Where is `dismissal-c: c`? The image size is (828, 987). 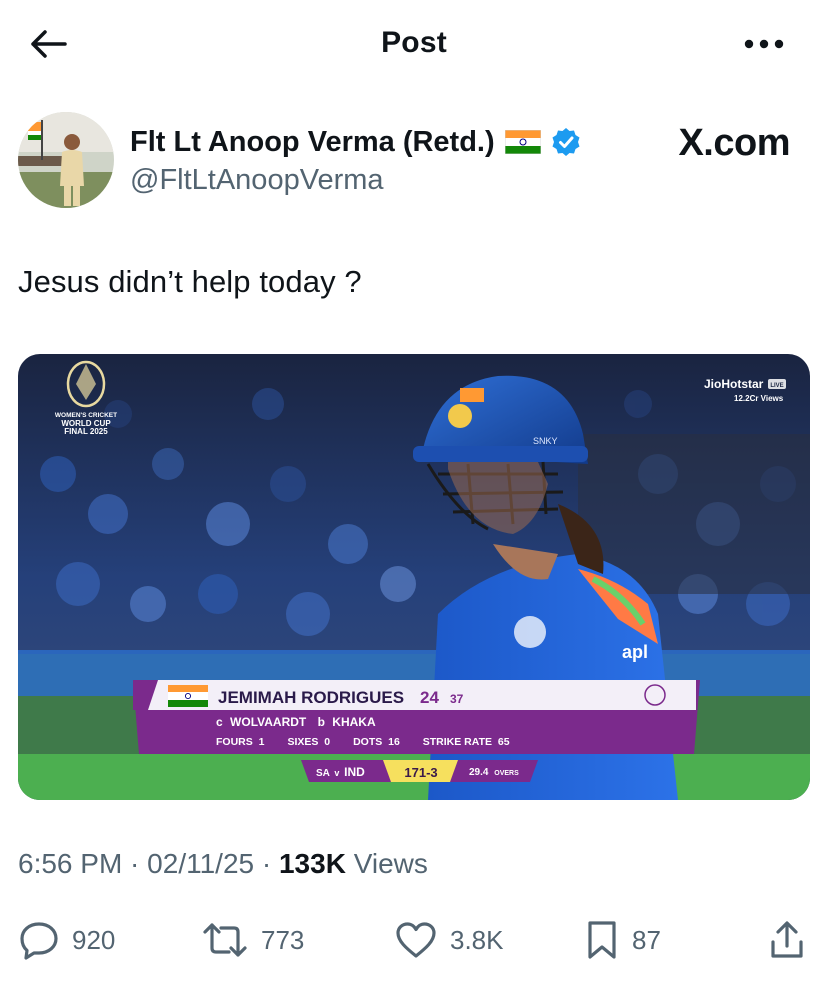 dismissal-c: c is located at coordinates (219, 722).